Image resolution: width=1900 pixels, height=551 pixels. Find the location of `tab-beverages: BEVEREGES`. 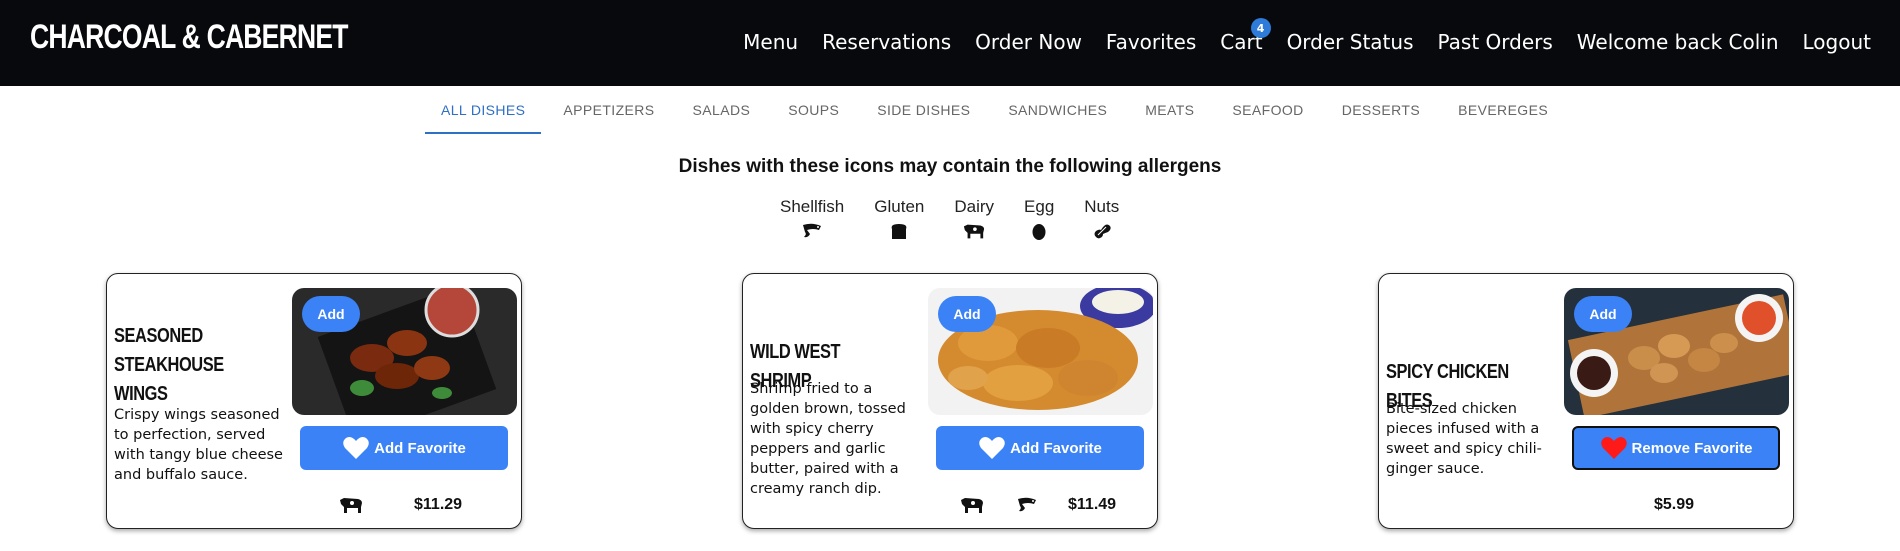

tab-beverages: BEVEREGES is located at coordinates (1503, 117).